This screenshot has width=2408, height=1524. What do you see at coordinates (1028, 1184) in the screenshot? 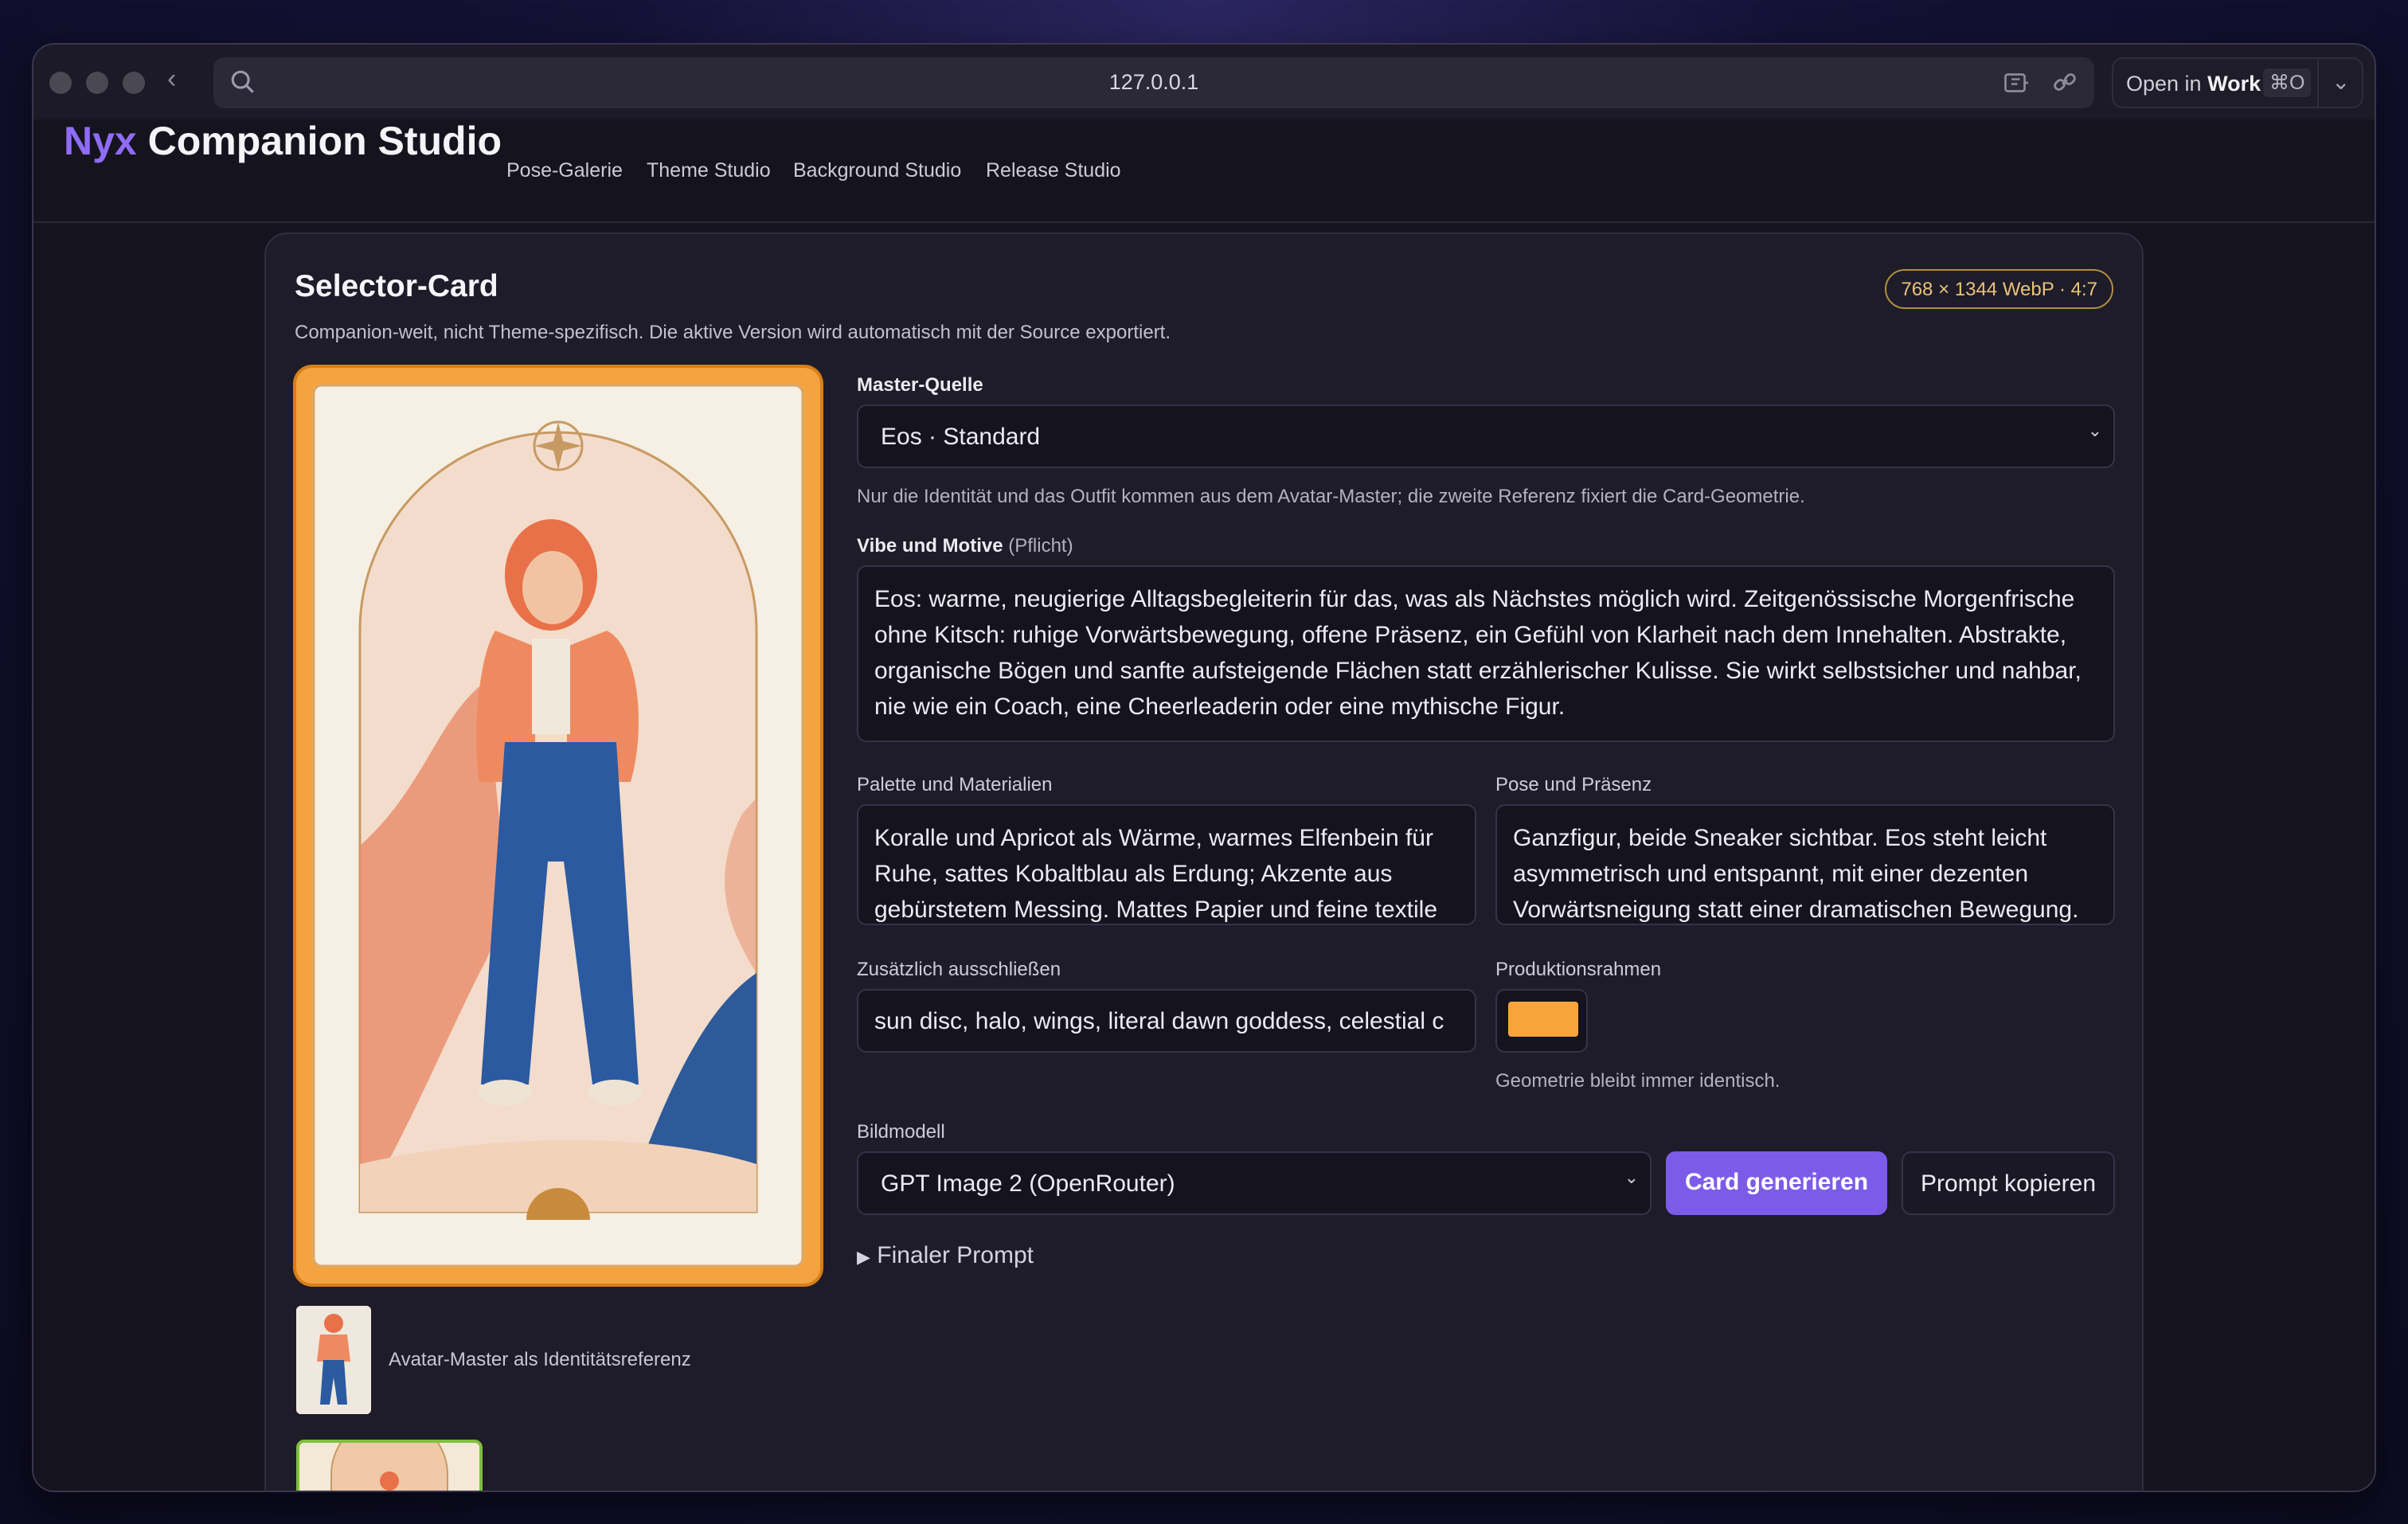
I see `model-select-value: GPT Image 2 (OpenRouter)` at bounding box center [1028, 1184].